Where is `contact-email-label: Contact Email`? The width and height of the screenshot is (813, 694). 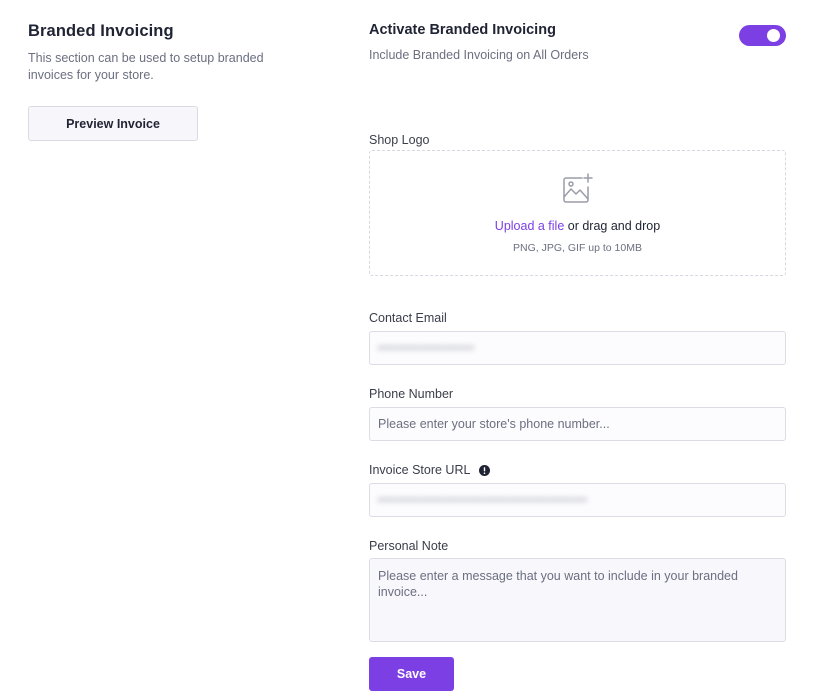
contact-email-label: Contact Email is located at coordinates (408, 318).